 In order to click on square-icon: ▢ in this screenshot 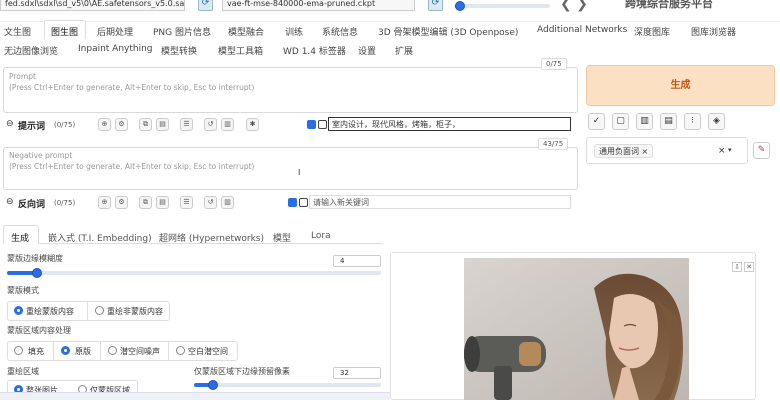, I will do `click(620, 121)`.